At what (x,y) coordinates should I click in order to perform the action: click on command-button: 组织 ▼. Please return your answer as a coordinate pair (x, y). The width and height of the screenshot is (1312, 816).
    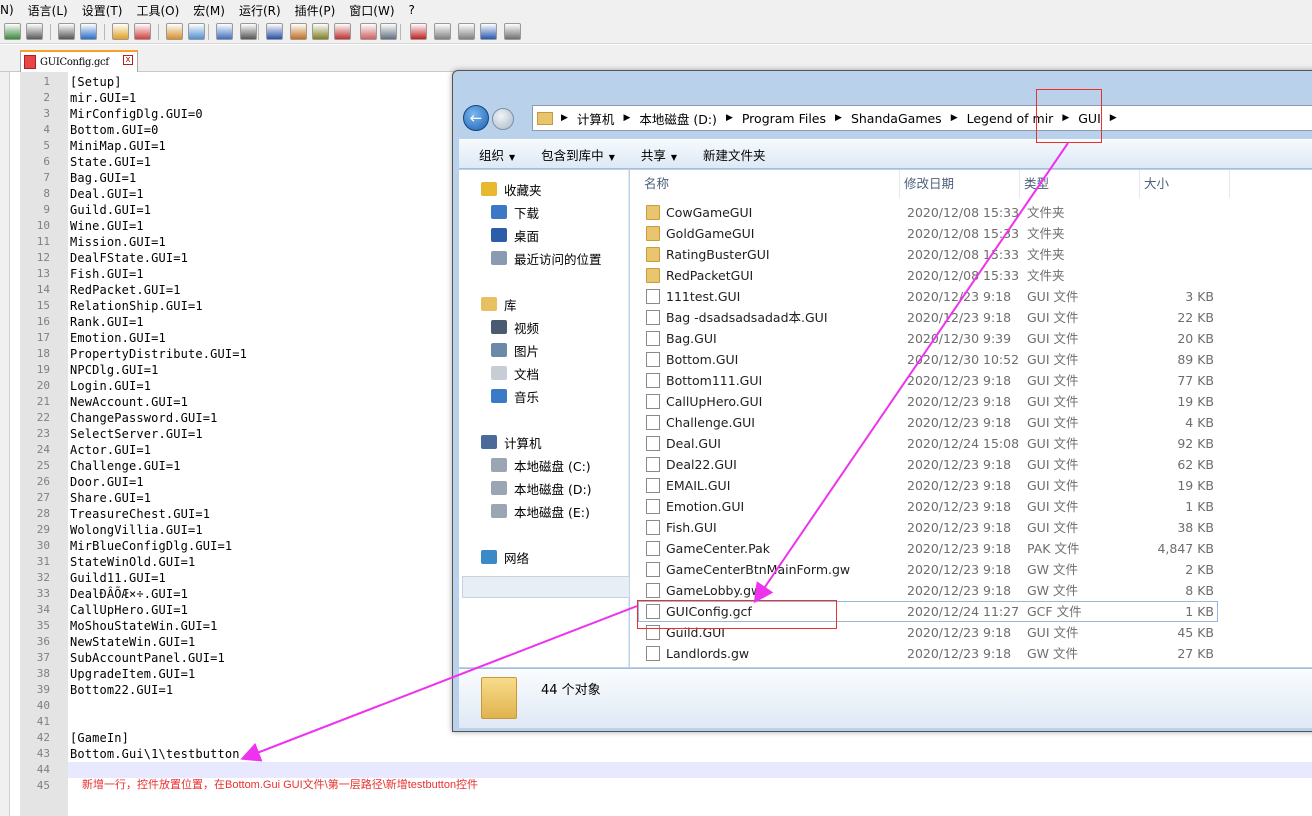
    Looking at the image, I should click on (497, 154).